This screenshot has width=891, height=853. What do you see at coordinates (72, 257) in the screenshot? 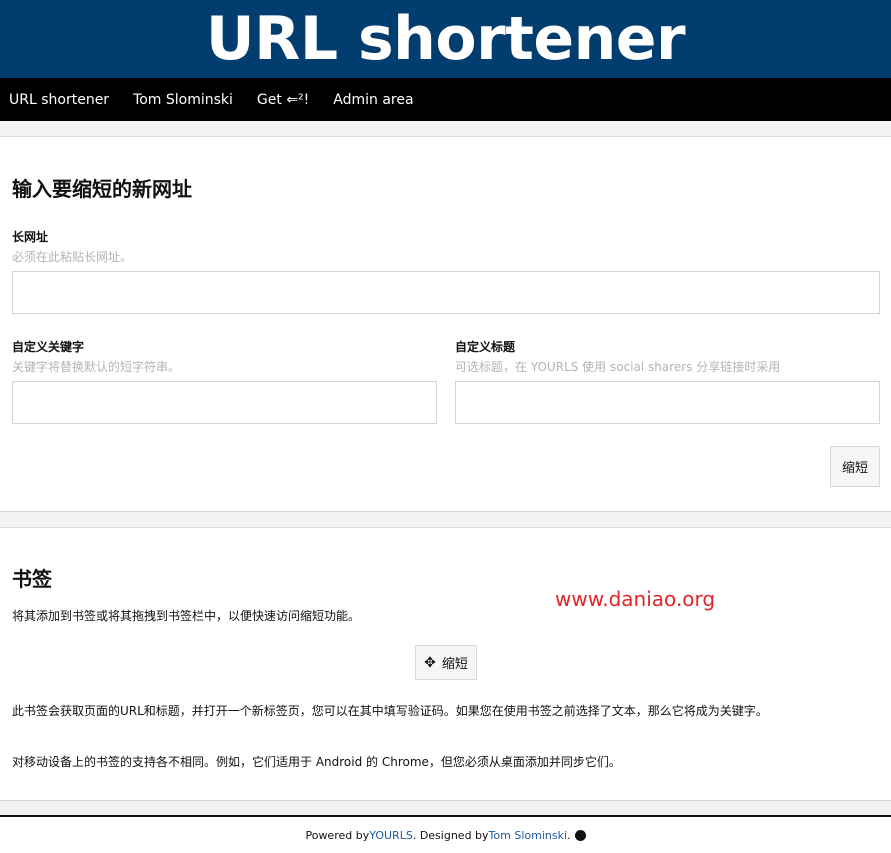
I see `long-url-hint: 必须在此粘贴长网址。` at bounding box center [72, 257].